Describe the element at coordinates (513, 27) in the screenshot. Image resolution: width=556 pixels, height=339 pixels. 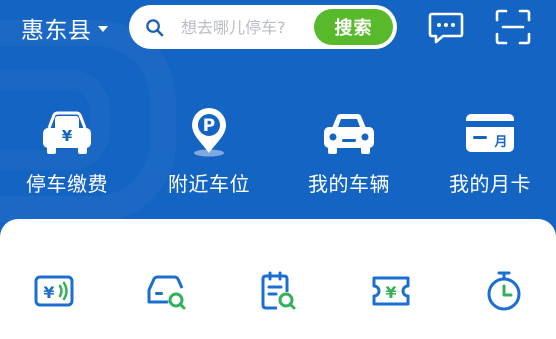
I see `scan-icon` at that location.